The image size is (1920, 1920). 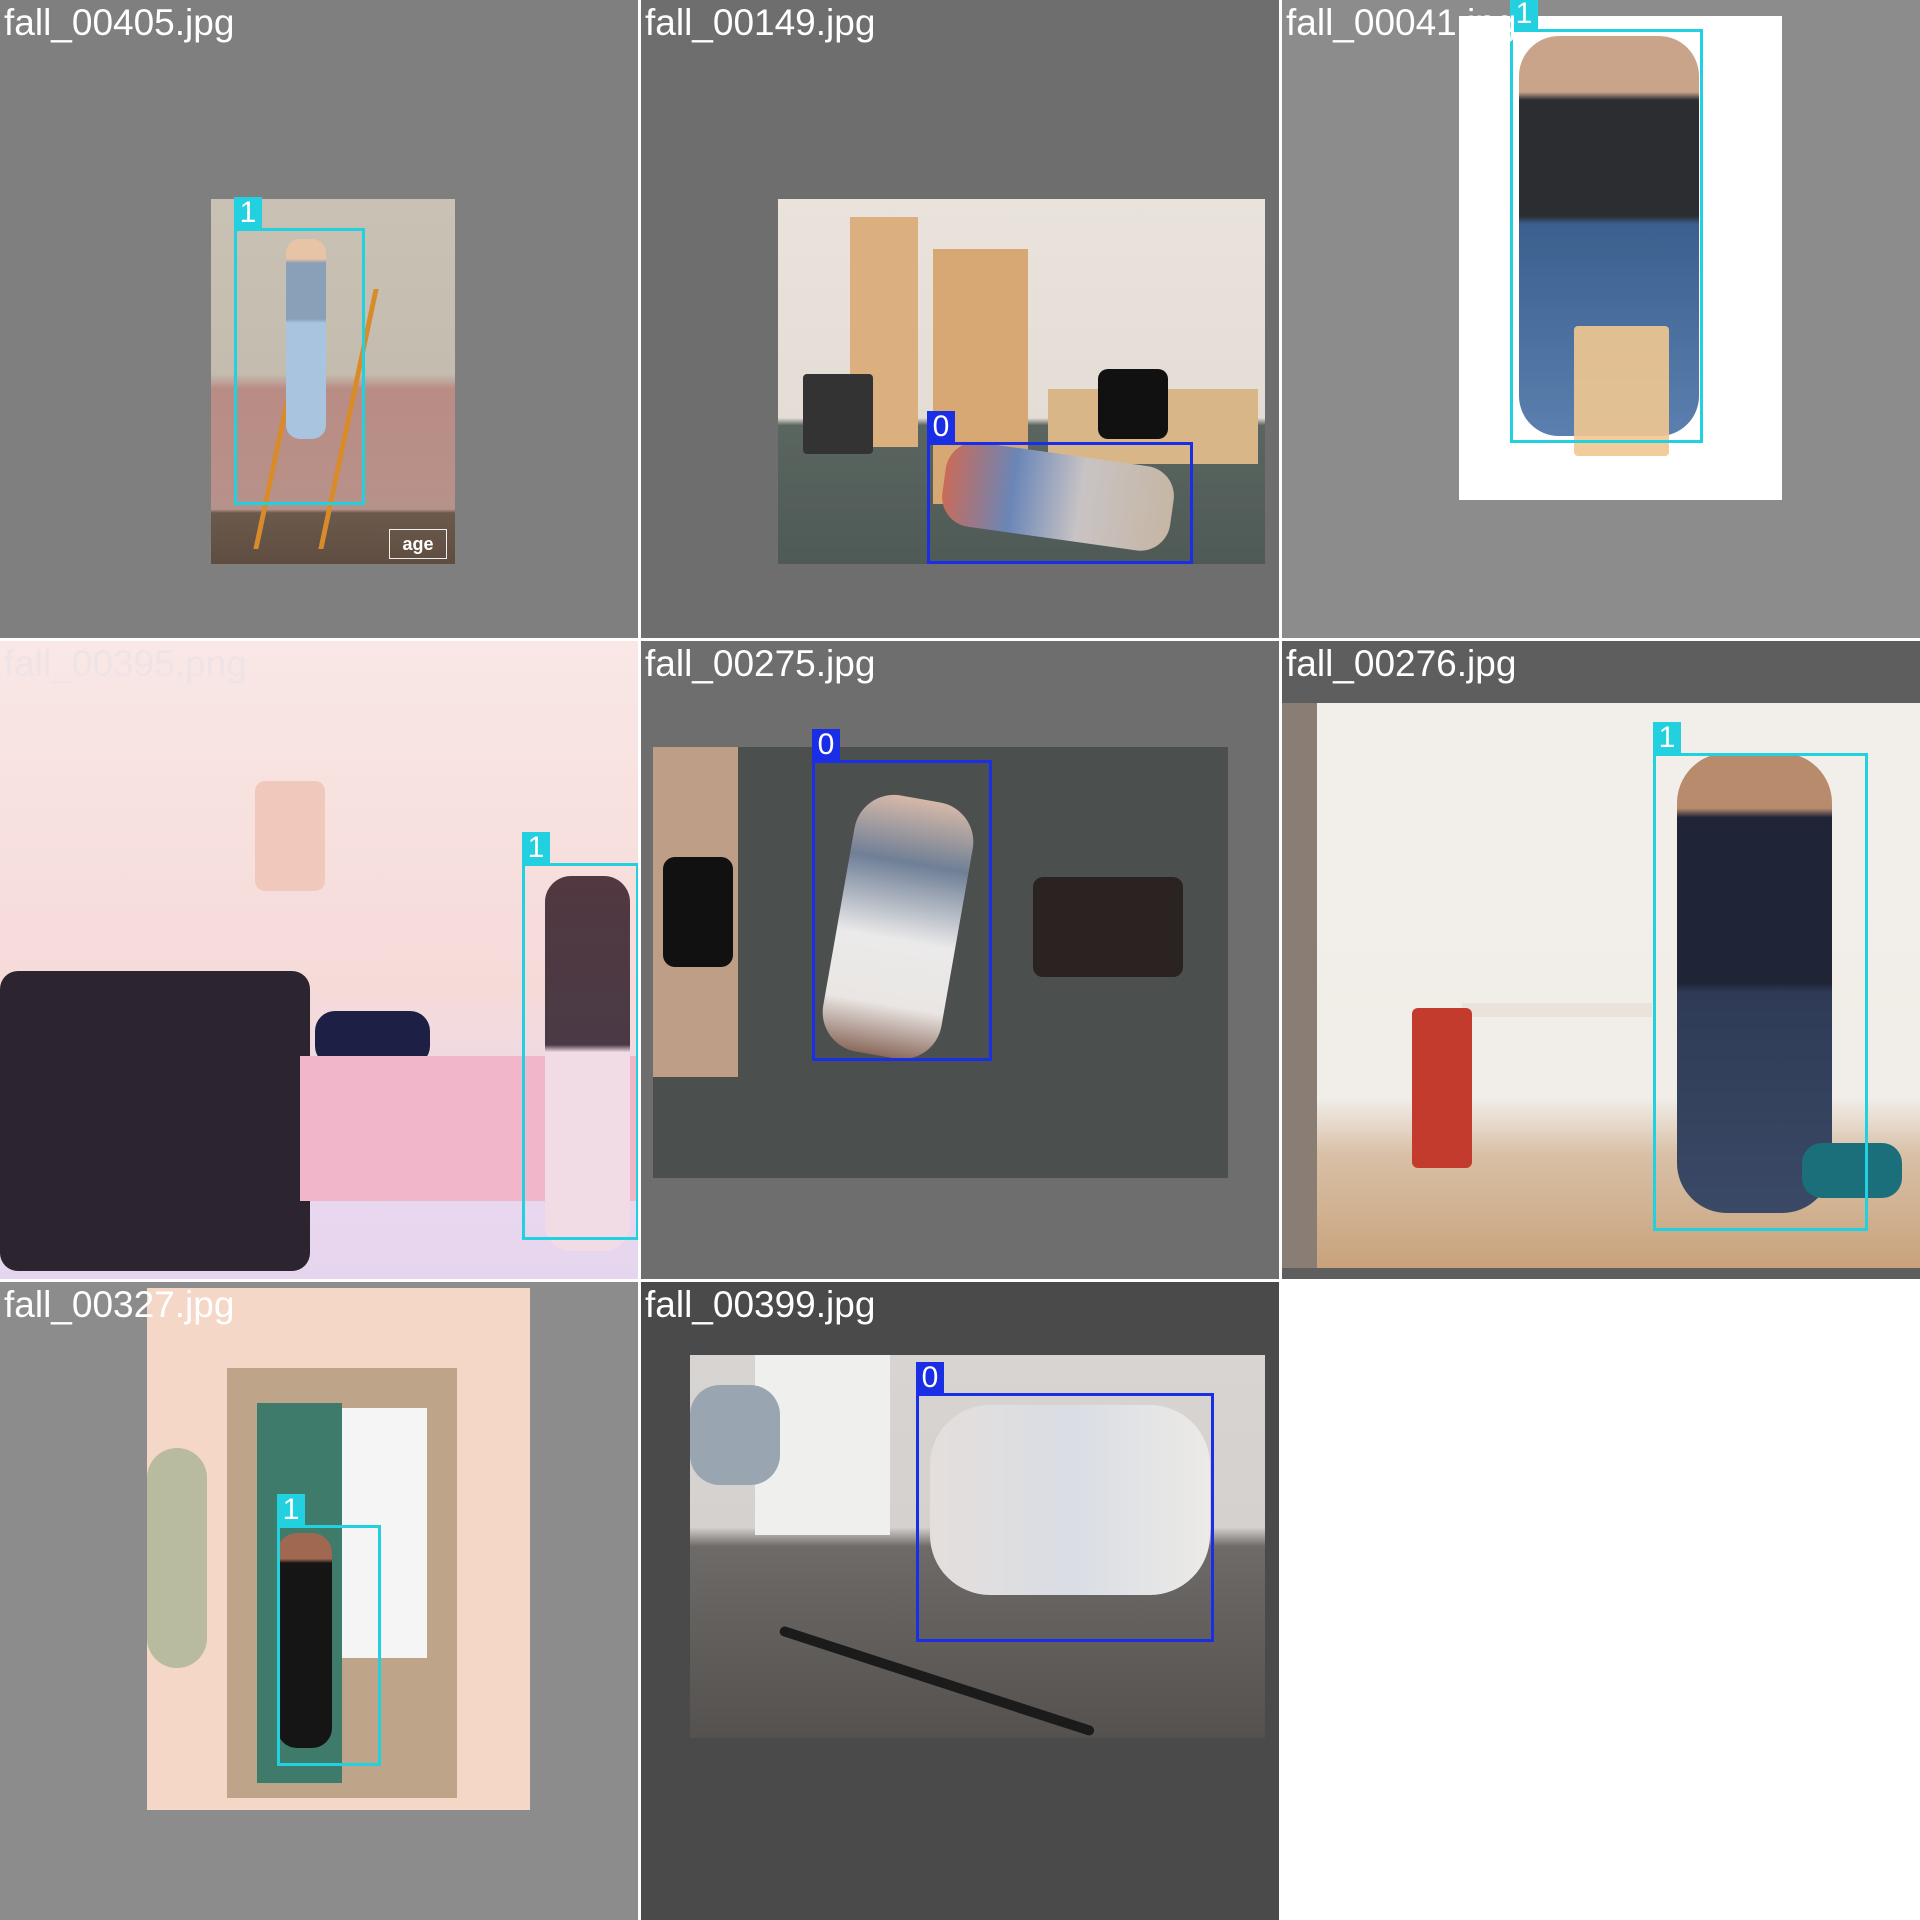 I want to click on sofa-icon, so click(x=155, y=1121).